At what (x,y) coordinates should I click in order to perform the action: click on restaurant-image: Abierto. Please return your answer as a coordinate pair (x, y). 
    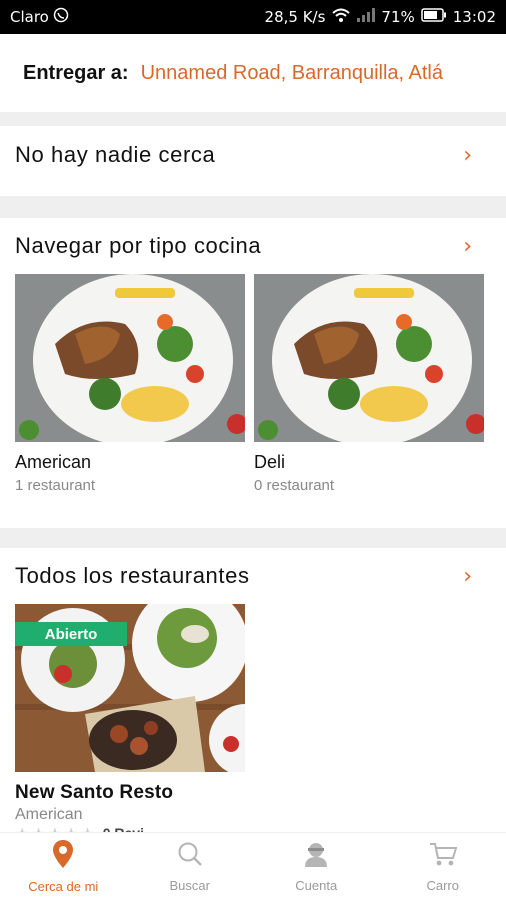
    Looking at the image, I should click on (130, 688).